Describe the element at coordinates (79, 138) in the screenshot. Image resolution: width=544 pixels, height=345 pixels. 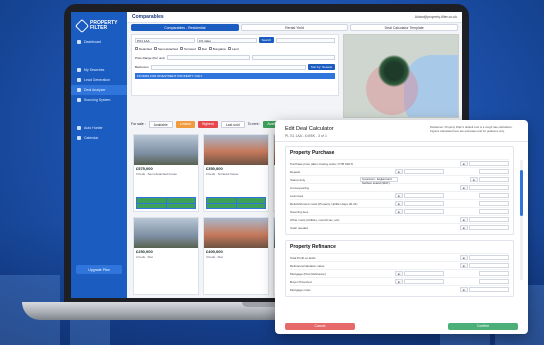
I see `calendar-icon` at that location.